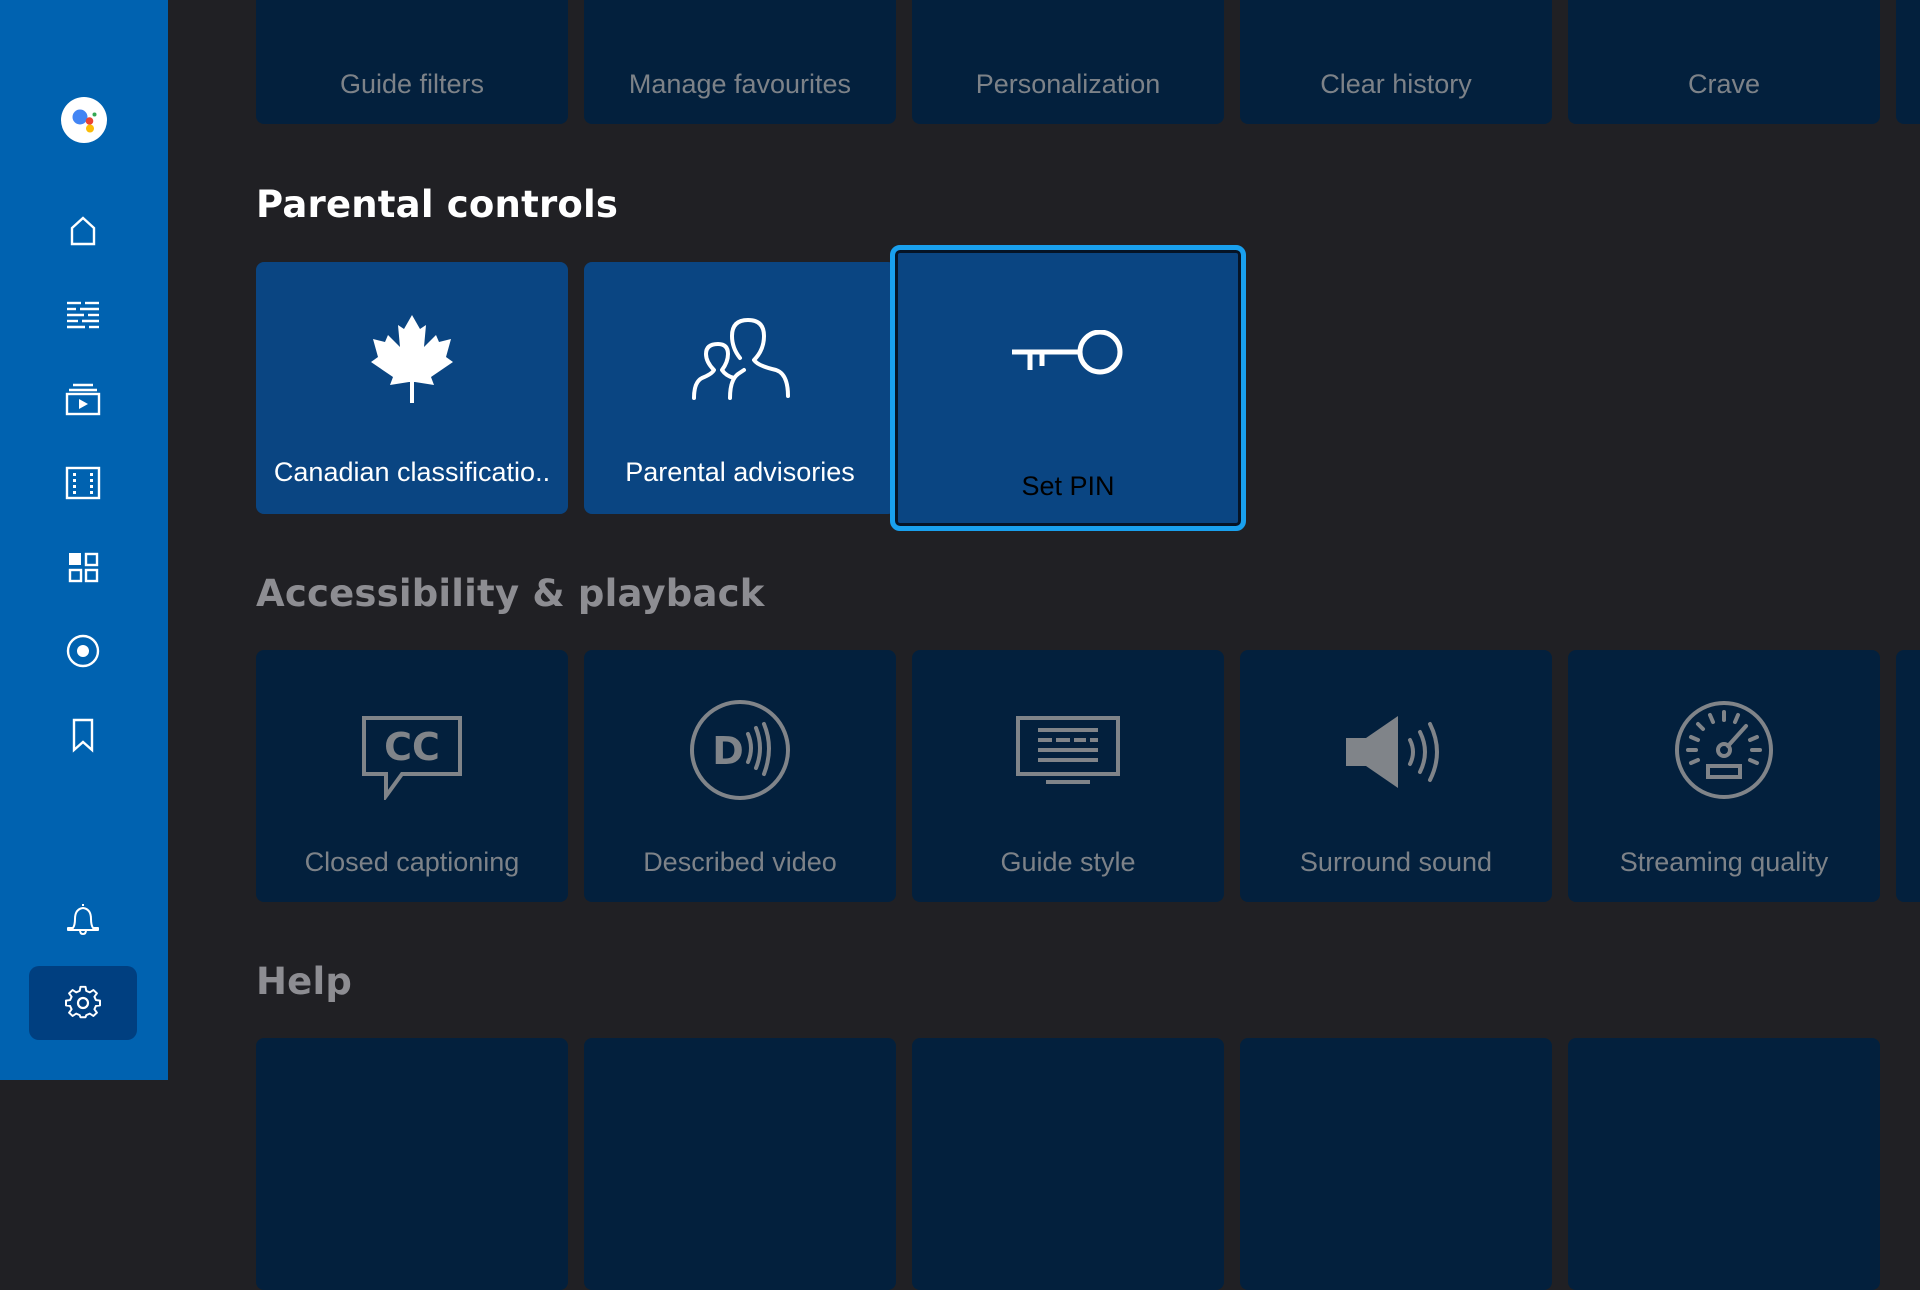  What do you see at coordinates (1396, 84) in the screenshot?
I see `tile-label: Clear history` at bounding box center [1396, 84].